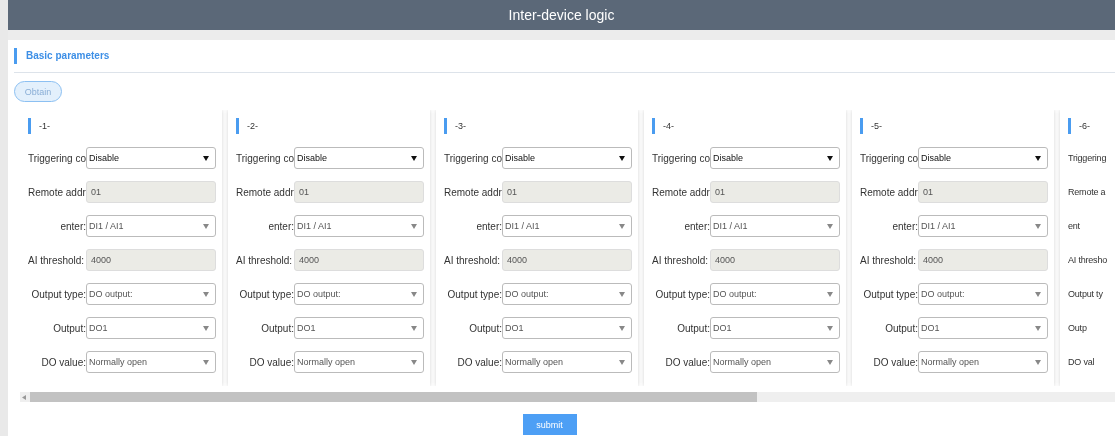  I want to click on card-title: -5-, so click(871, 126).